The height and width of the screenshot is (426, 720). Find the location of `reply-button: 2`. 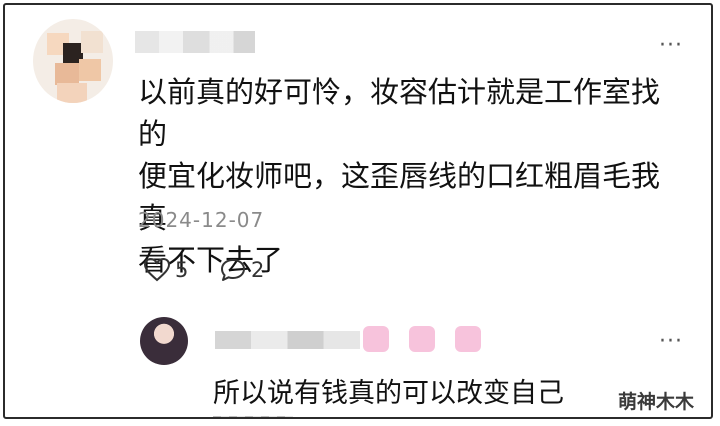

reply-button: 2 is located at coordinates (241, 270).